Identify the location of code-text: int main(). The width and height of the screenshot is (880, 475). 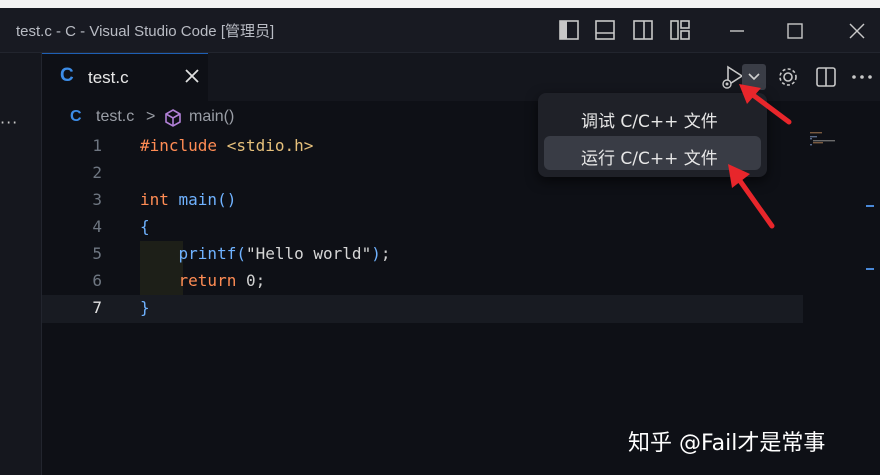
(188, 199).